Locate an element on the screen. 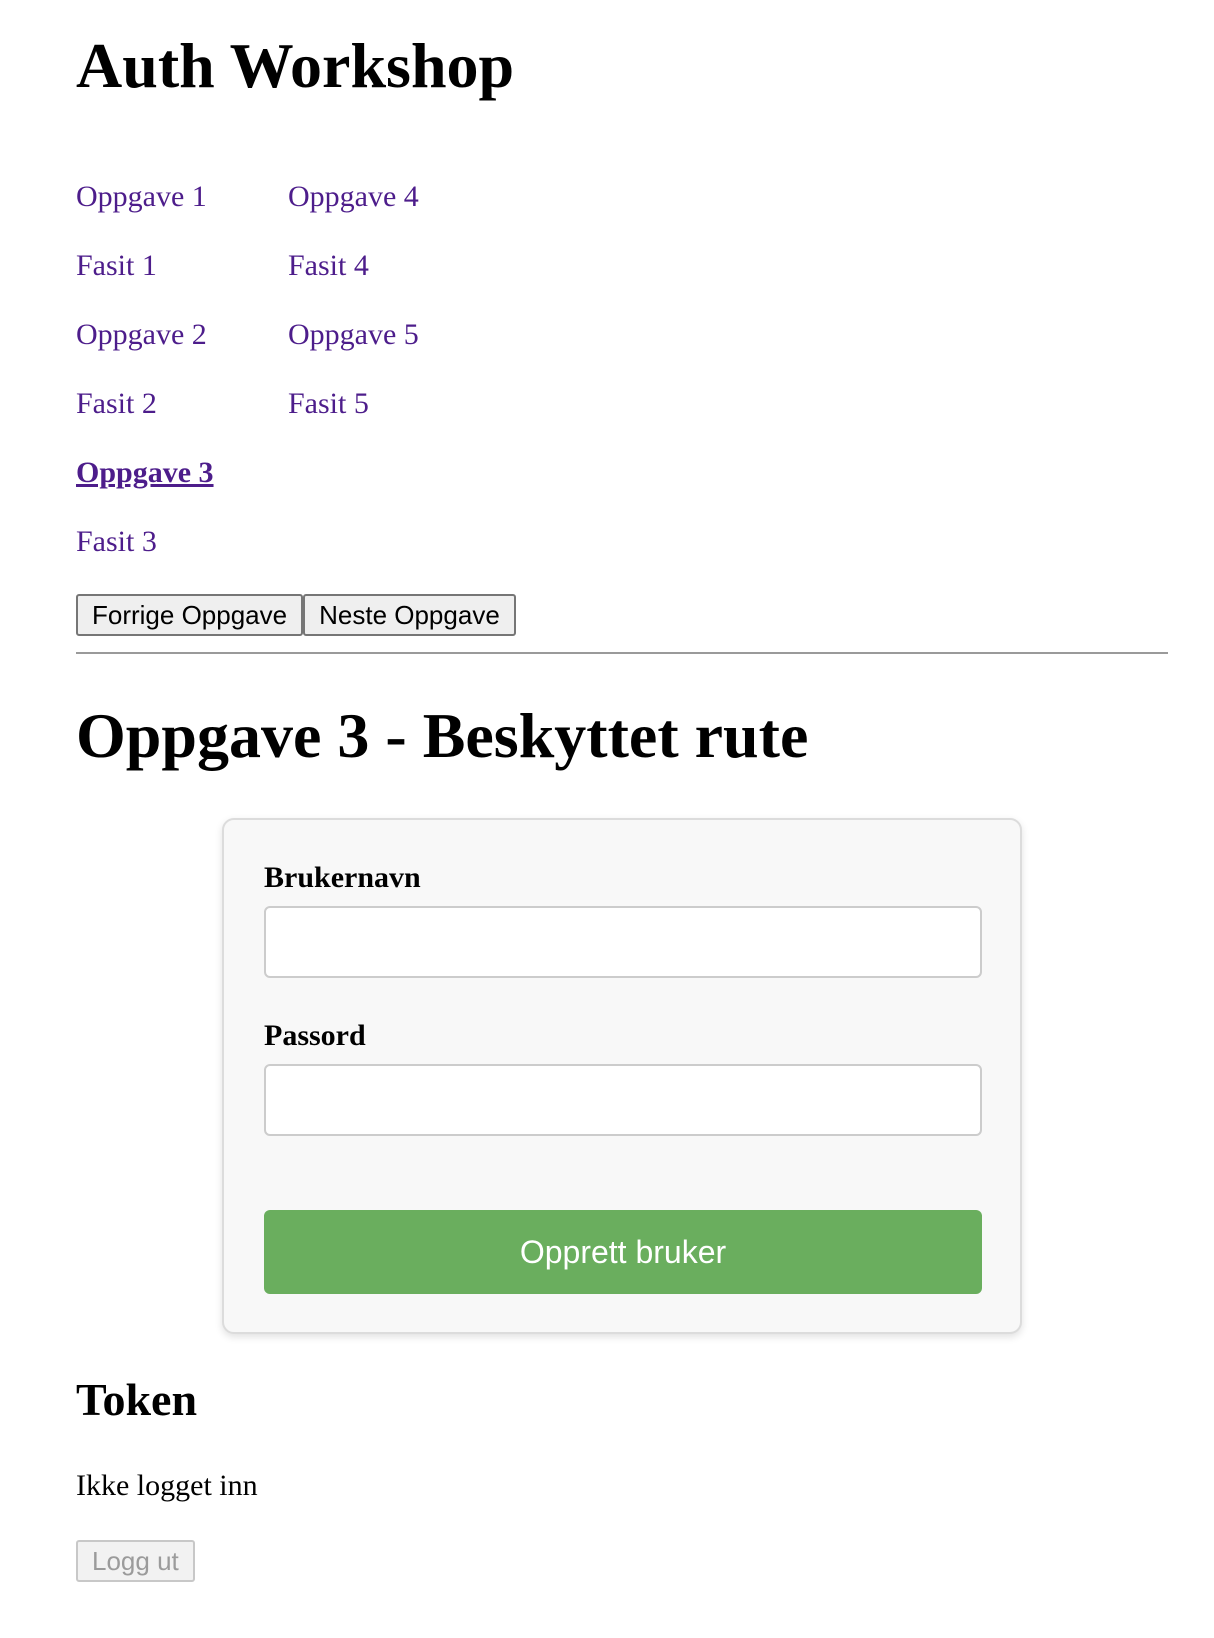  token-heading: Token is located at coordinates (137, 1399).